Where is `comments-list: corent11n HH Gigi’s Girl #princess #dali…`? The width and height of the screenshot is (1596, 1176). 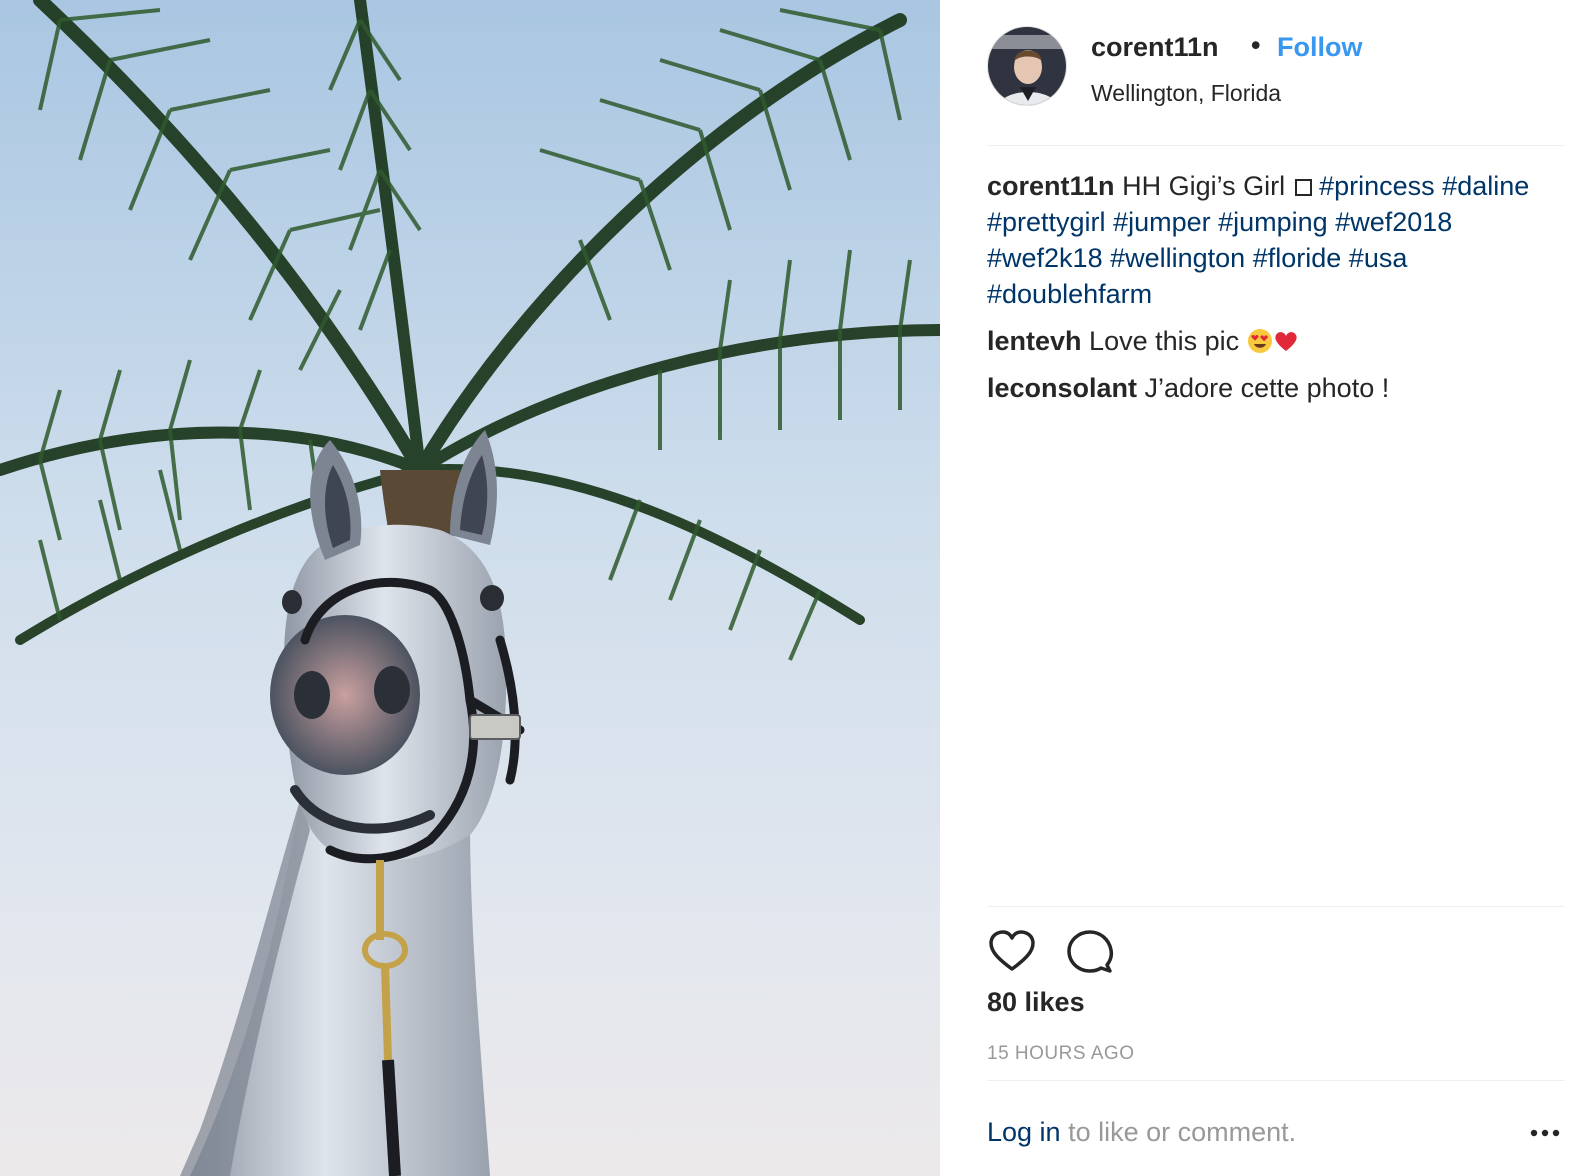 comments-list: corent11n HH Gigi’s Girl #princess #dali… is located at coordinates (1276, 292).